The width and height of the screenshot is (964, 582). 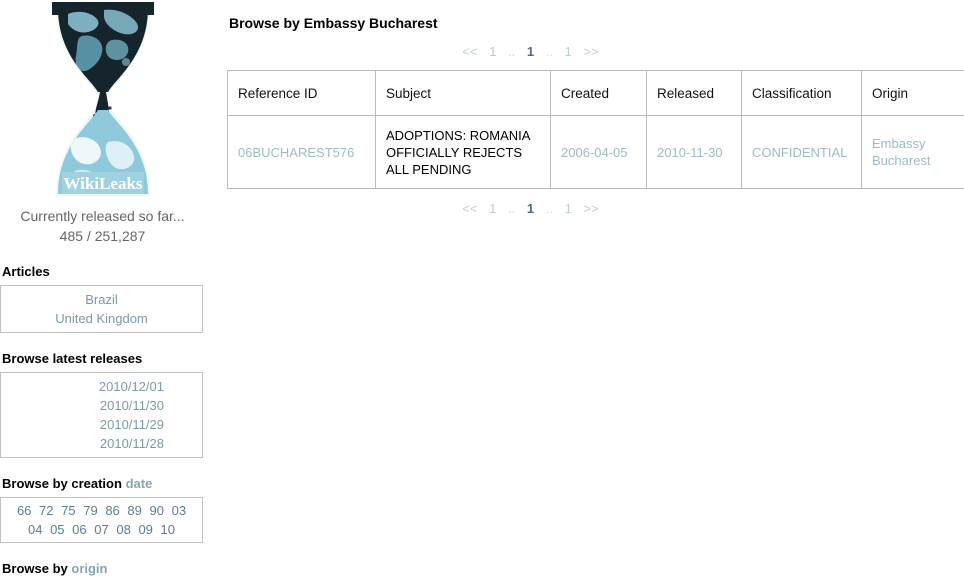 What do you see at coordinates (131, 386) in the screenshot?
I see `release-date-link-1: 2010/12/01` at bounding box center [131, 386].